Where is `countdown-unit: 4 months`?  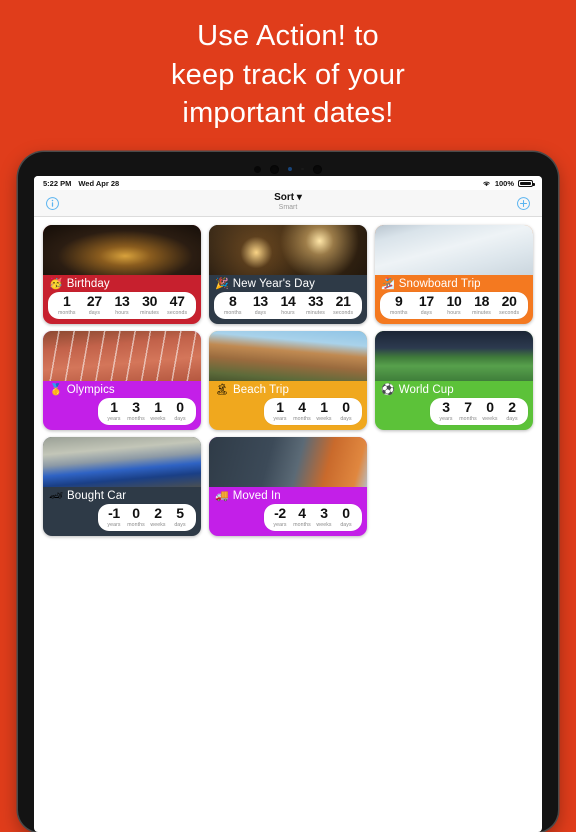
countdown-unit: 4 months is located at coordinates (302, 517).